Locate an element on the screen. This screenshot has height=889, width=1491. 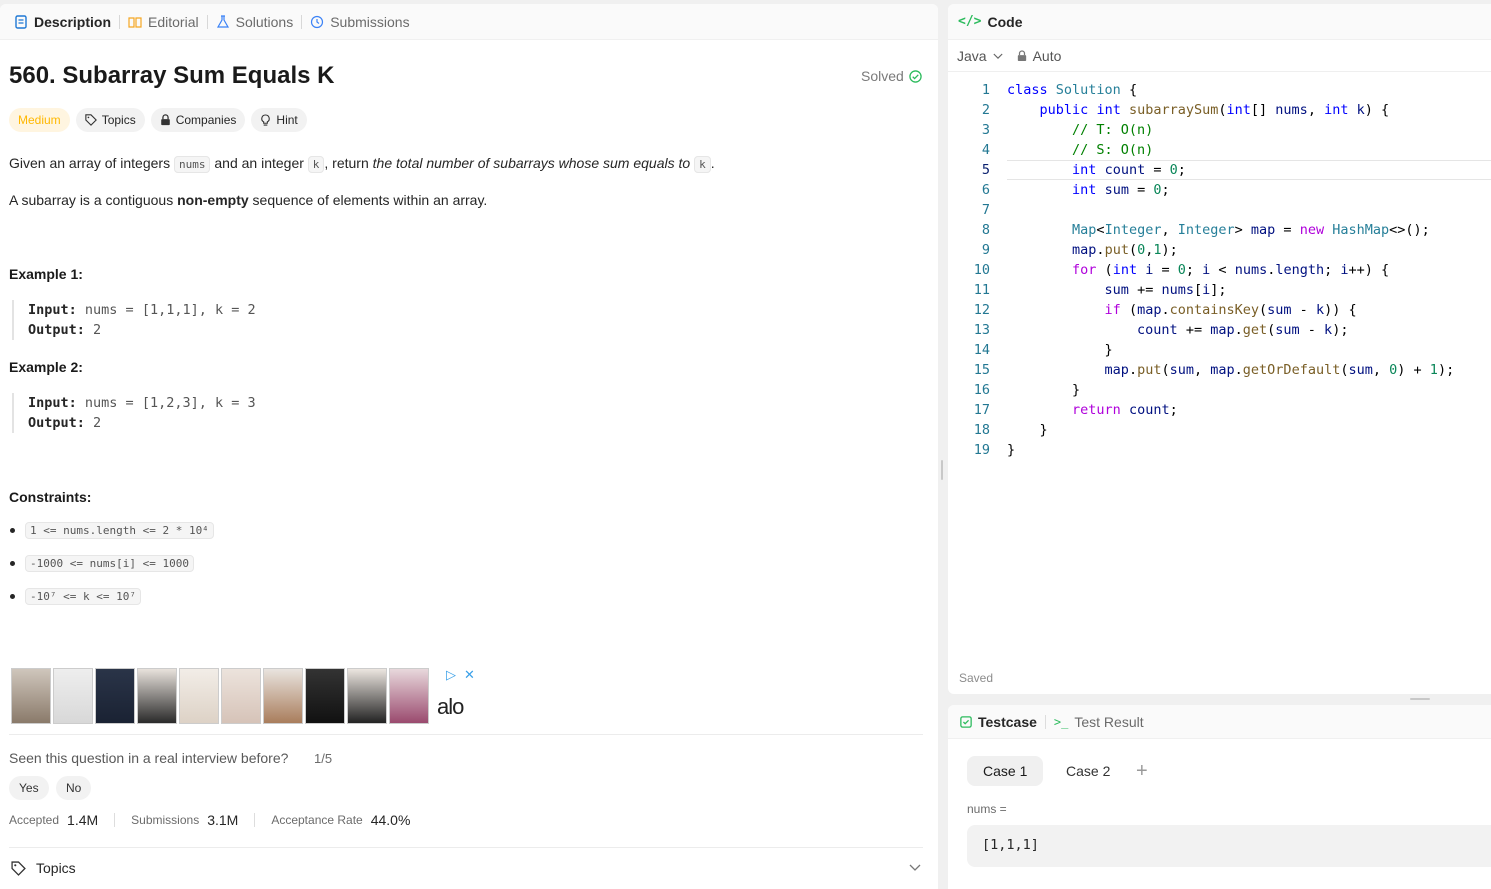
line-number: 4 is located at coordinates (985, 150).